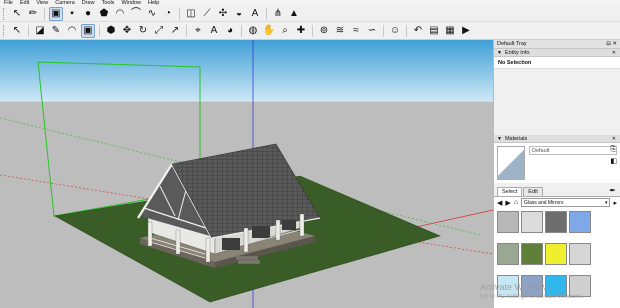  Describe the element at coordinates (612, 190) in the screenshot. I see `eyedropper-icon: ✒` at that location.